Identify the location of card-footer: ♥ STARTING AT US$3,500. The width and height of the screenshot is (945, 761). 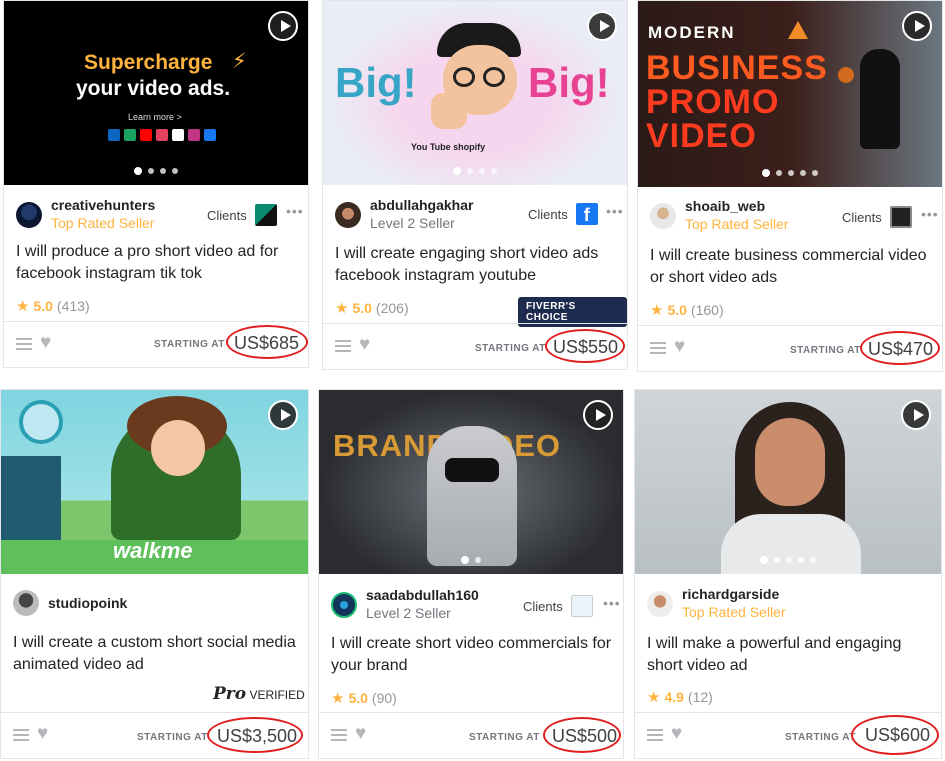
(154, 735).